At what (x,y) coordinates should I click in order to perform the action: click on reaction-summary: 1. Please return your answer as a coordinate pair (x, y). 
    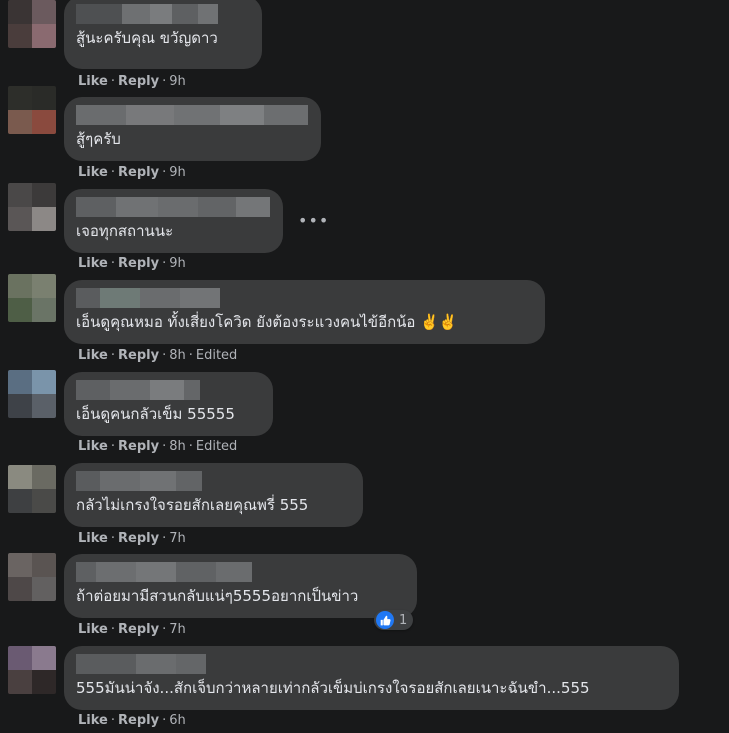
    Looking at the image, I should click on (394, 620).